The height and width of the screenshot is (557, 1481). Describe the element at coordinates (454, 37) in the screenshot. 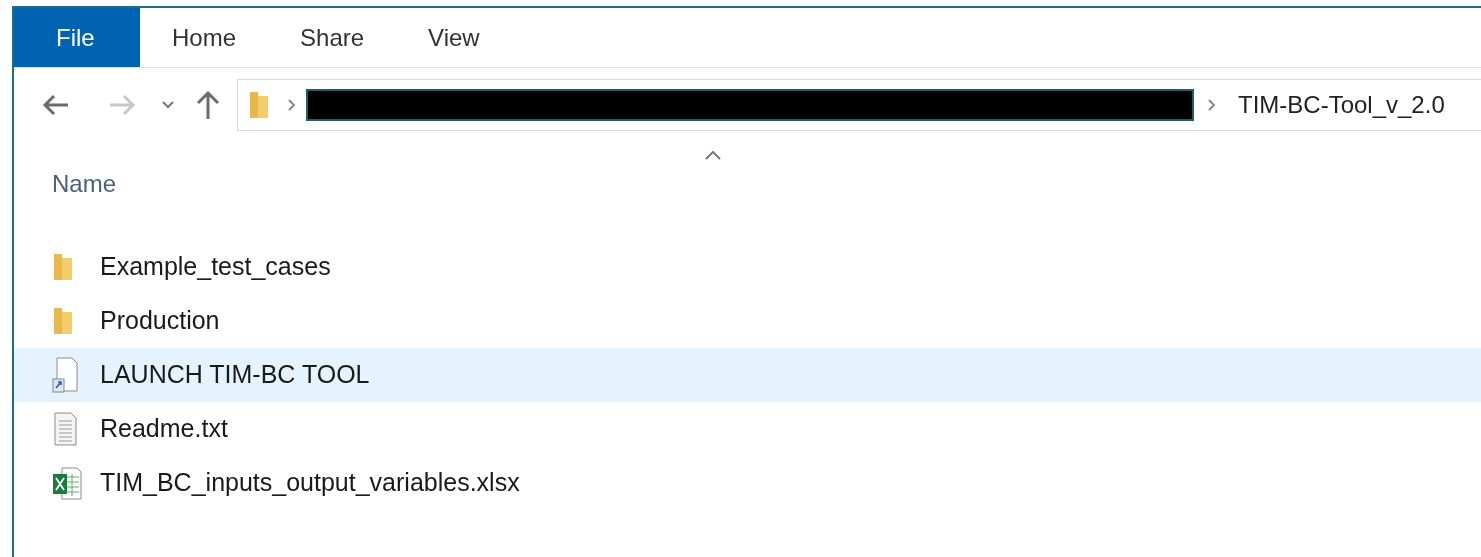

I see `ribbon-tab: View` at that location.